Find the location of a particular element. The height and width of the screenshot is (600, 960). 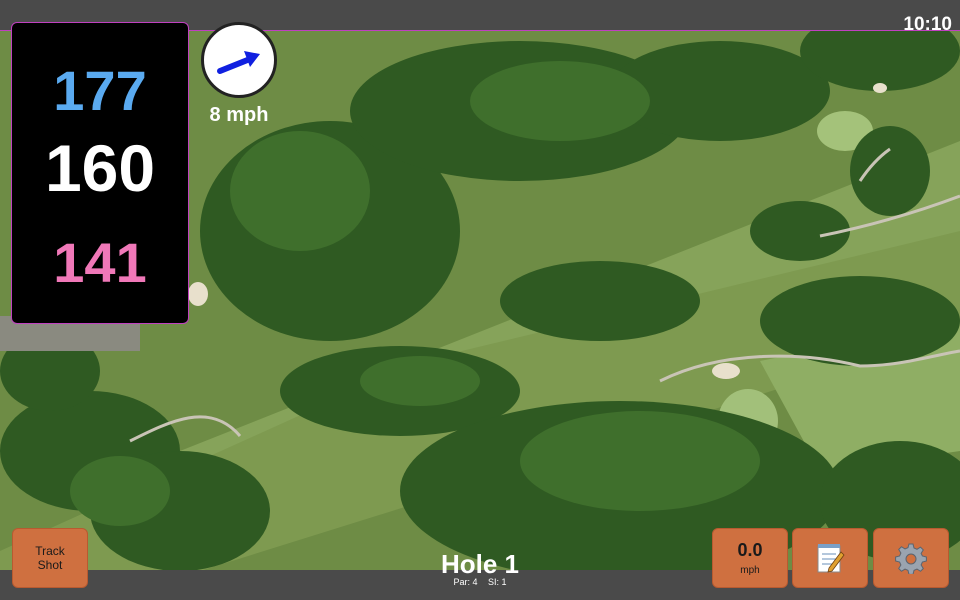

track-shot-label-line1: Track is located at coordinates (50, 550).